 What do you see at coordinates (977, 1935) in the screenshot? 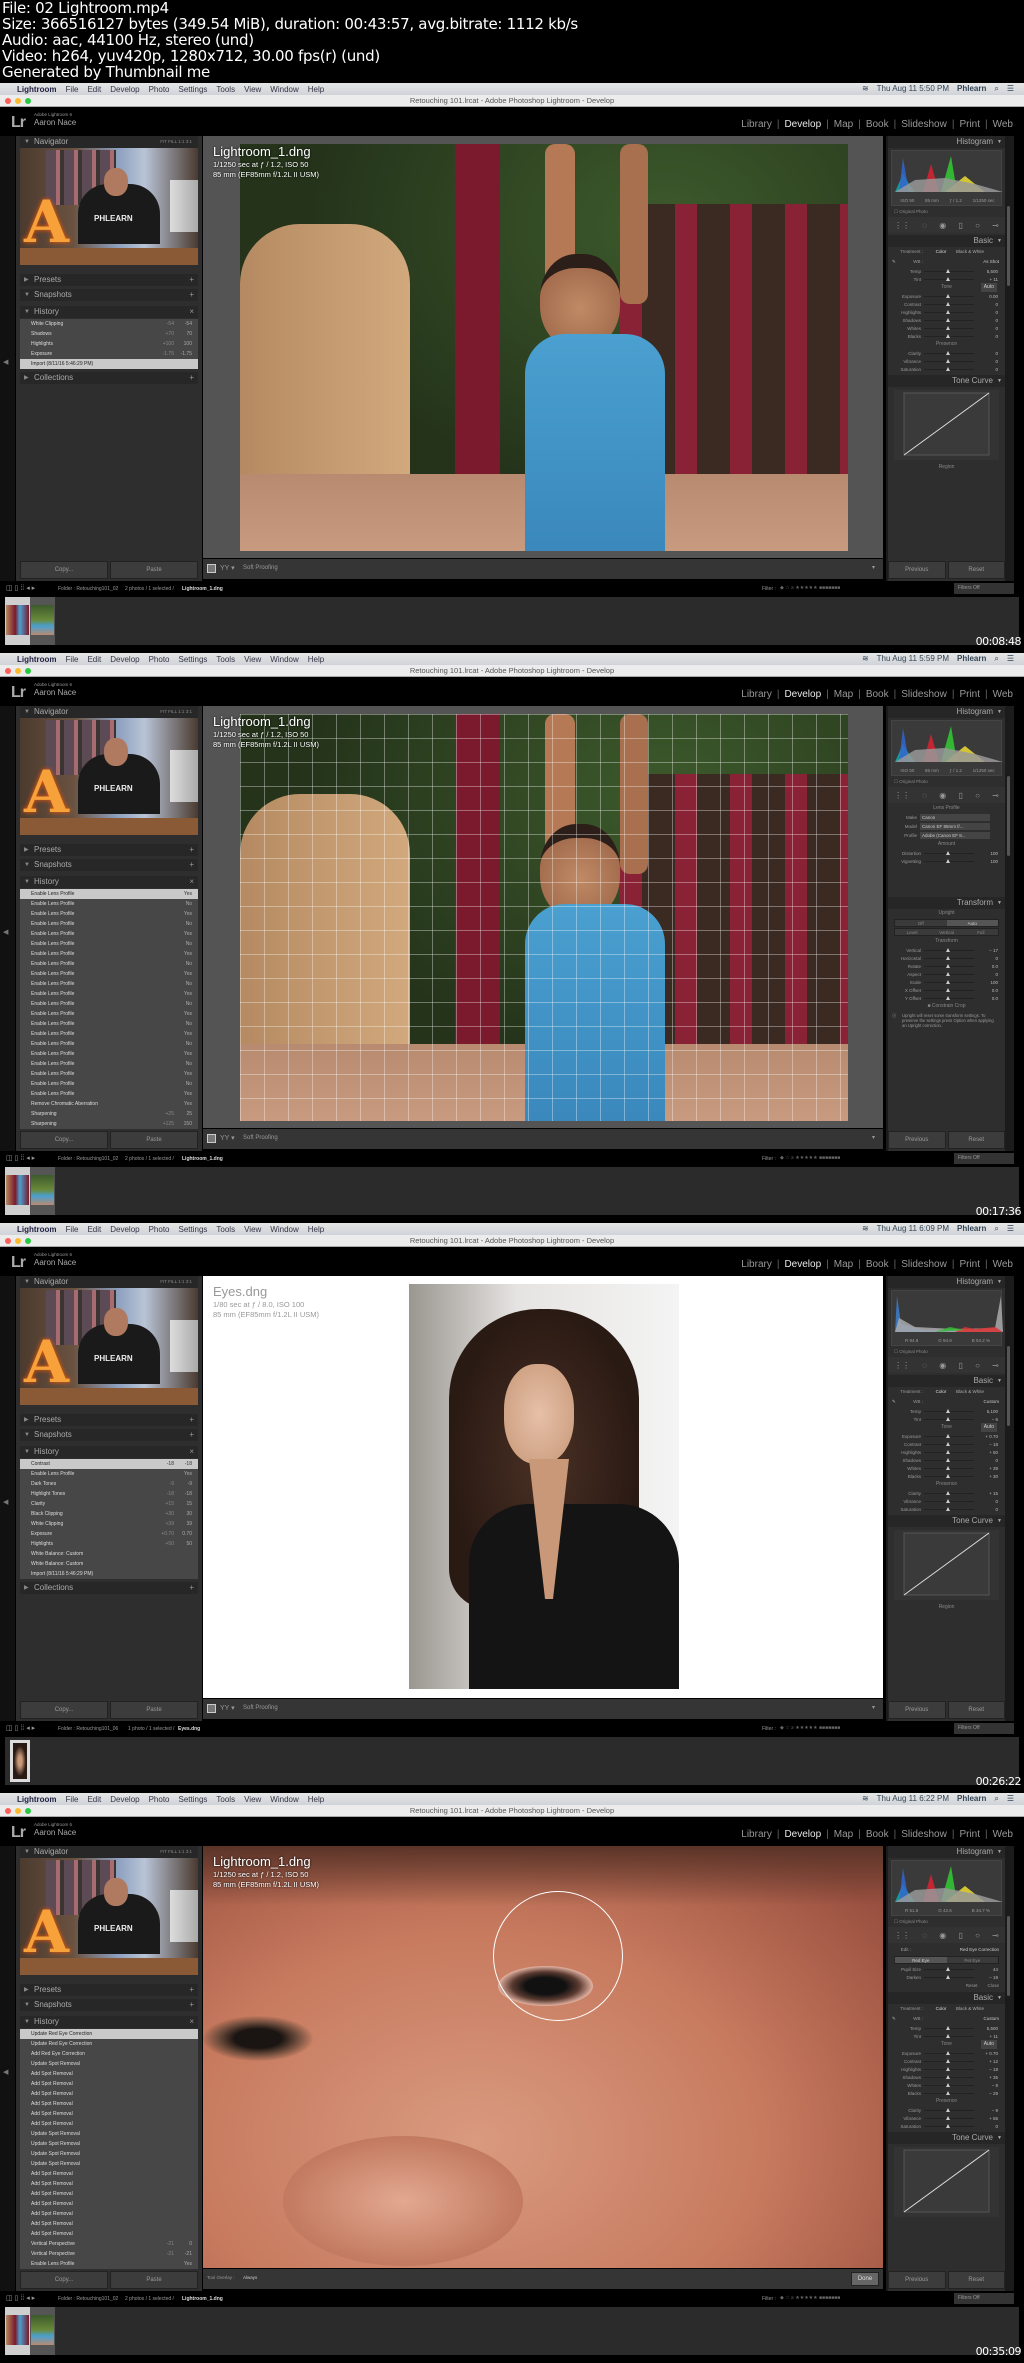
I see `radial-filter-icon: ○` at bounding box center [977, 1935].